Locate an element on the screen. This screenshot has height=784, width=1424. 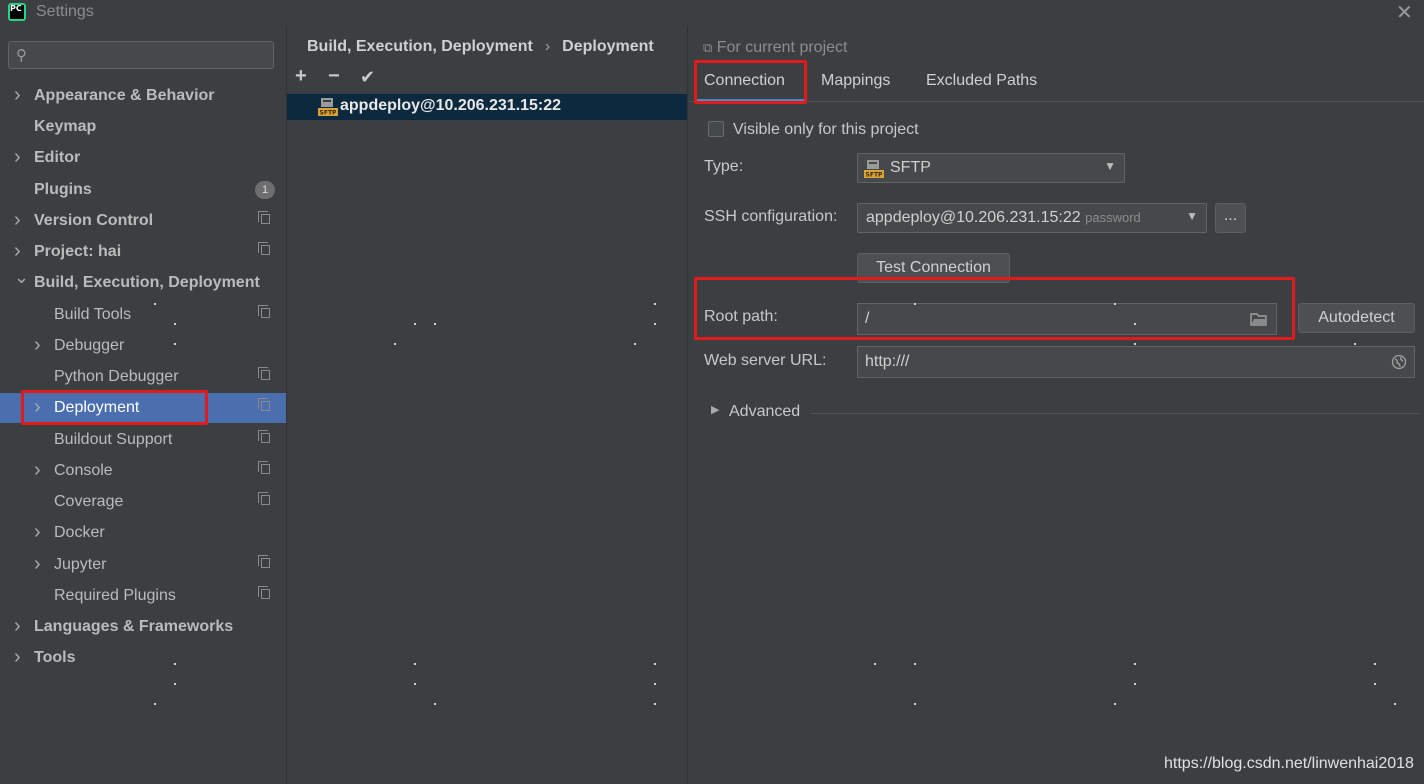
visible-only-checkbox is located at coordinates (716, 129).